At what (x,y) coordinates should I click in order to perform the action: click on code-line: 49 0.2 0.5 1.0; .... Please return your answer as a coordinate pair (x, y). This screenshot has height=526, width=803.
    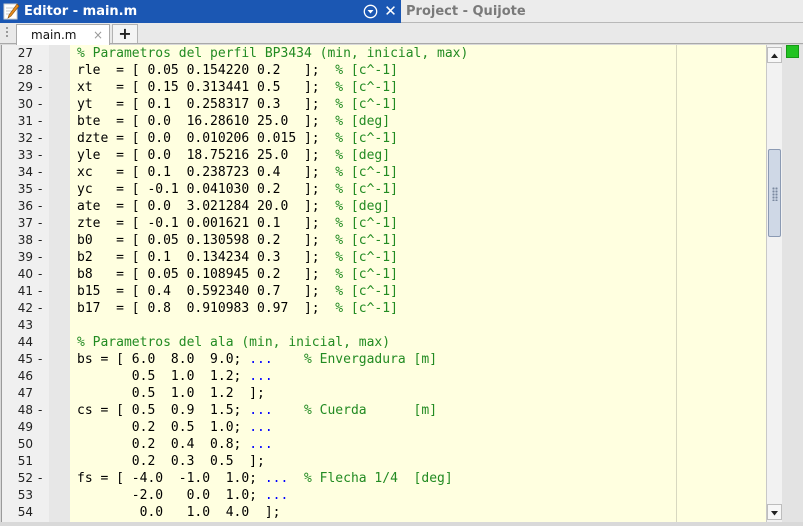
    Looking at the image, I should click on (384, 427).